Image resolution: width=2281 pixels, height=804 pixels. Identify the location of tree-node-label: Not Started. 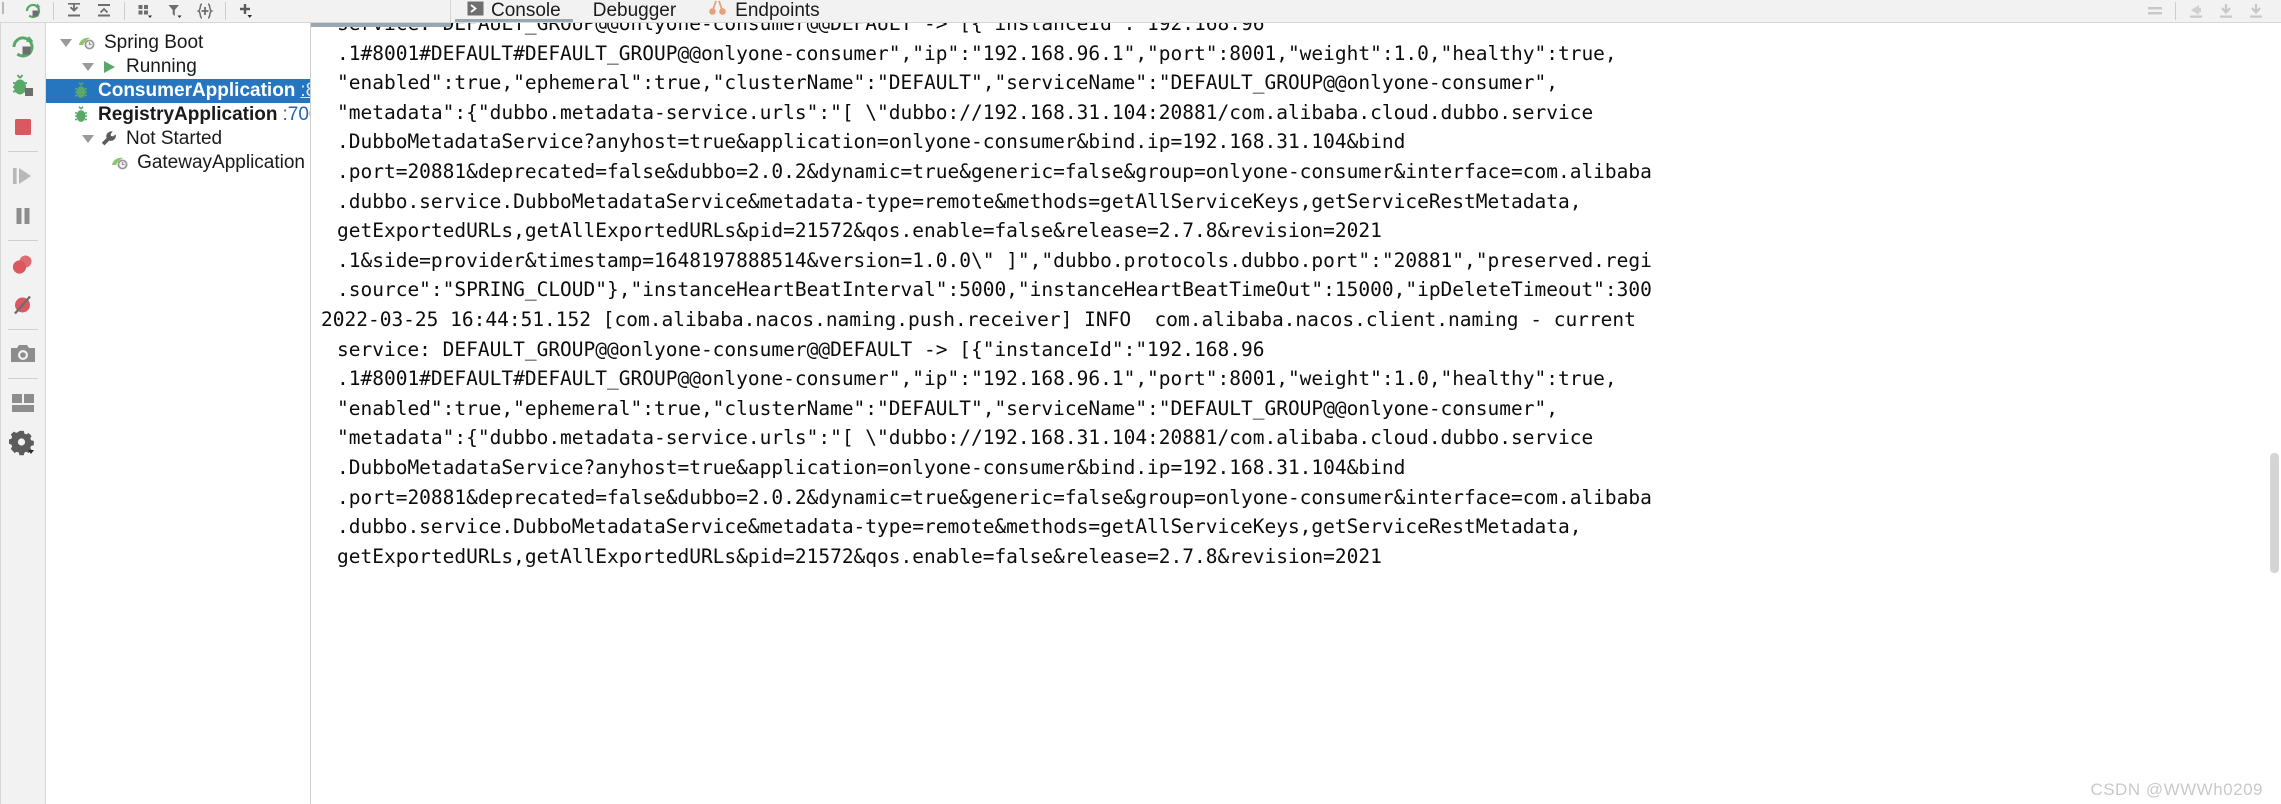
(174, 138).